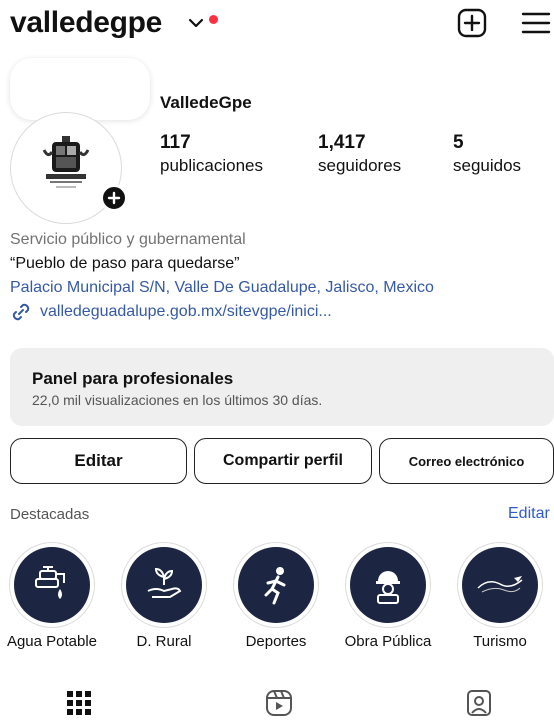 This screenshot has width=554, height=721. I want to click on highlights-edit-link: Editar, so click(529, 514).